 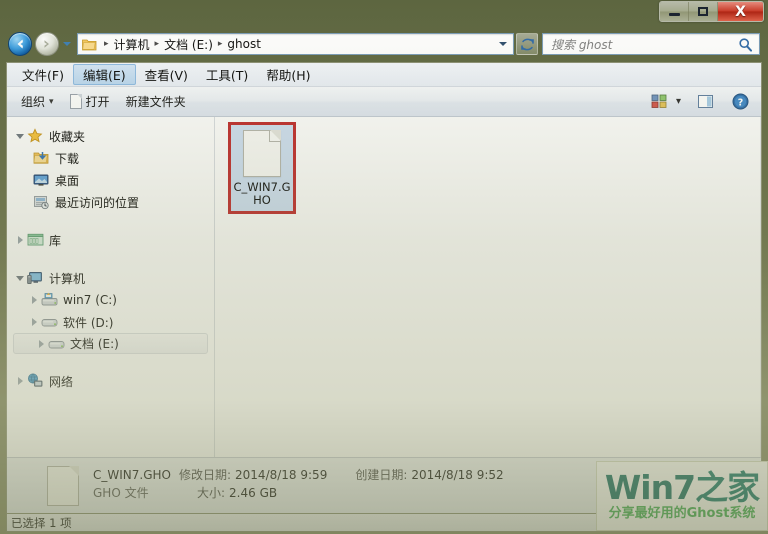 I want to click on breadcrumb: ▸ 计算机 ▸ 文档 (E:) ▸ ghost, so click(x=169, y=44).